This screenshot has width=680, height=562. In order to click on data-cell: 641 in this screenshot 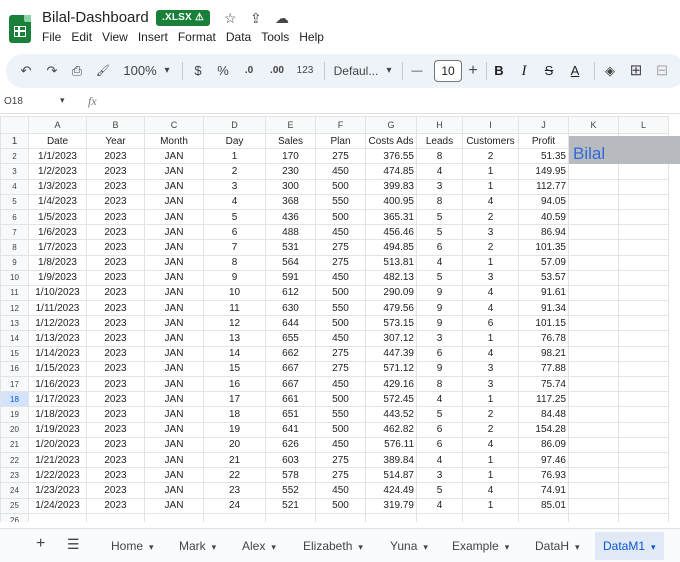, I will do `click(290, 429)`.